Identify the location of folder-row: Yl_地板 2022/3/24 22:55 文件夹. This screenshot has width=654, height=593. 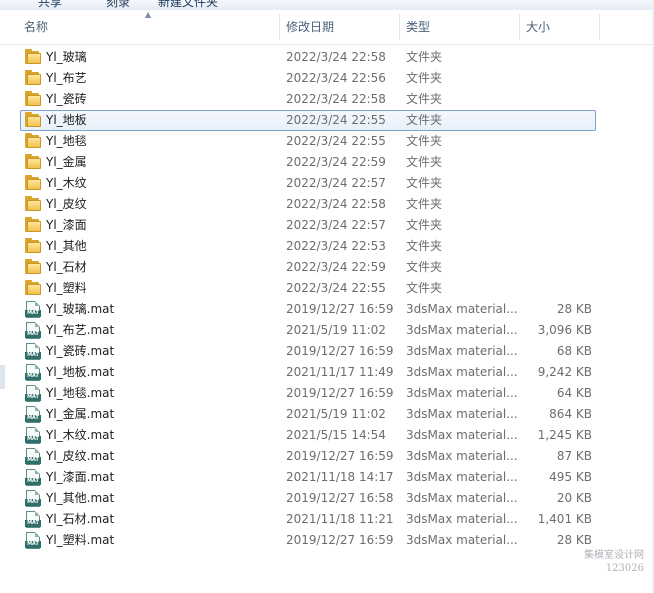
(308, 120).